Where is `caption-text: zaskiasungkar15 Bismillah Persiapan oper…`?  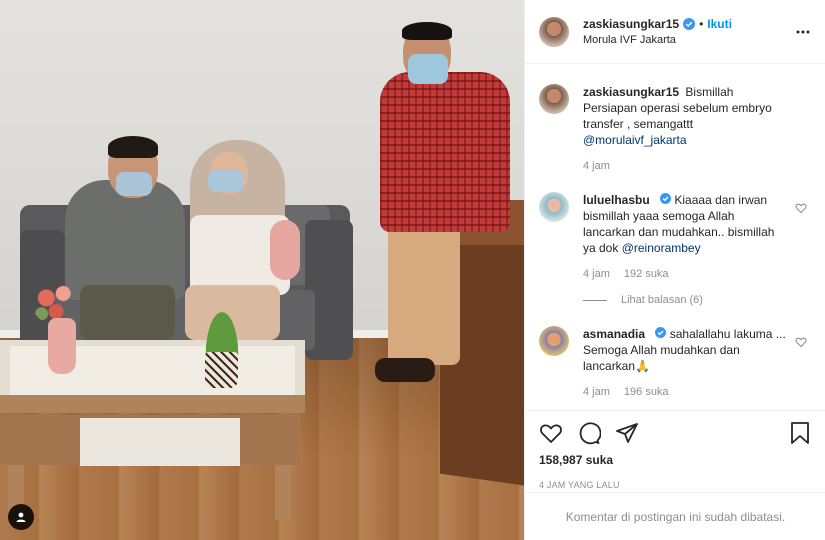
caption-text: zaskiasungkar15 Bismillah Persiapan oper… is located at coordinates (685, 116).